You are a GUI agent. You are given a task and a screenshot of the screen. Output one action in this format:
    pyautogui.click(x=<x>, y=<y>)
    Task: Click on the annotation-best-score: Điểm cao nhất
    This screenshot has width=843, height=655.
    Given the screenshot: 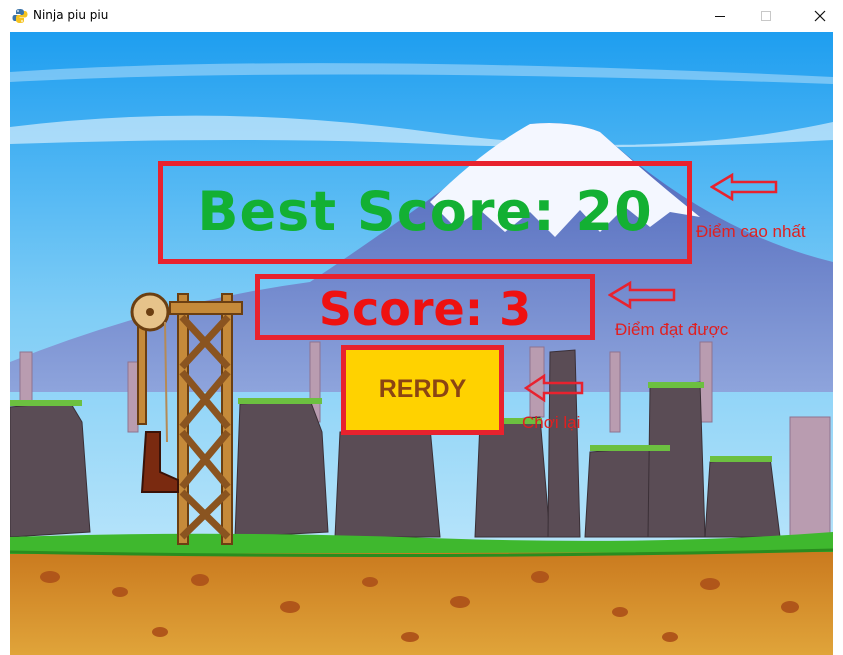 What is the action you would take?
    pyautogui.click(x=751, y=231)
    